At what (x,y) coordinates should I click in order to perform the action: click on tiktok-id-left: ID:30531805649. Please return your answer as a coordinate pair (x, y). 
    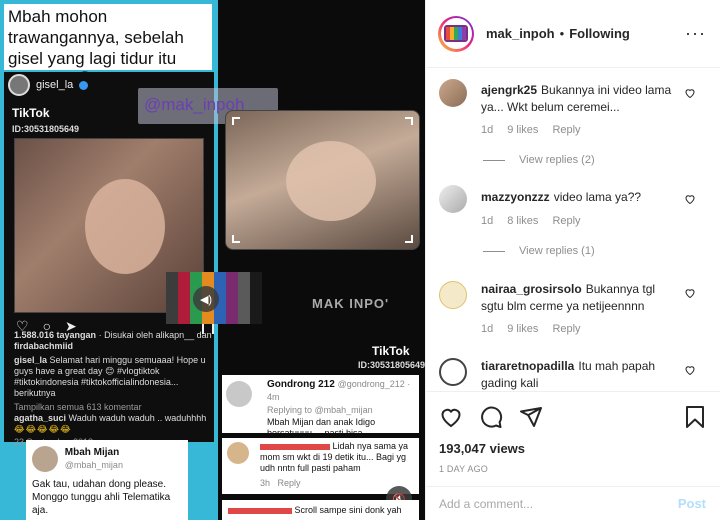
    Looking at the image, I should click on (46, 129).